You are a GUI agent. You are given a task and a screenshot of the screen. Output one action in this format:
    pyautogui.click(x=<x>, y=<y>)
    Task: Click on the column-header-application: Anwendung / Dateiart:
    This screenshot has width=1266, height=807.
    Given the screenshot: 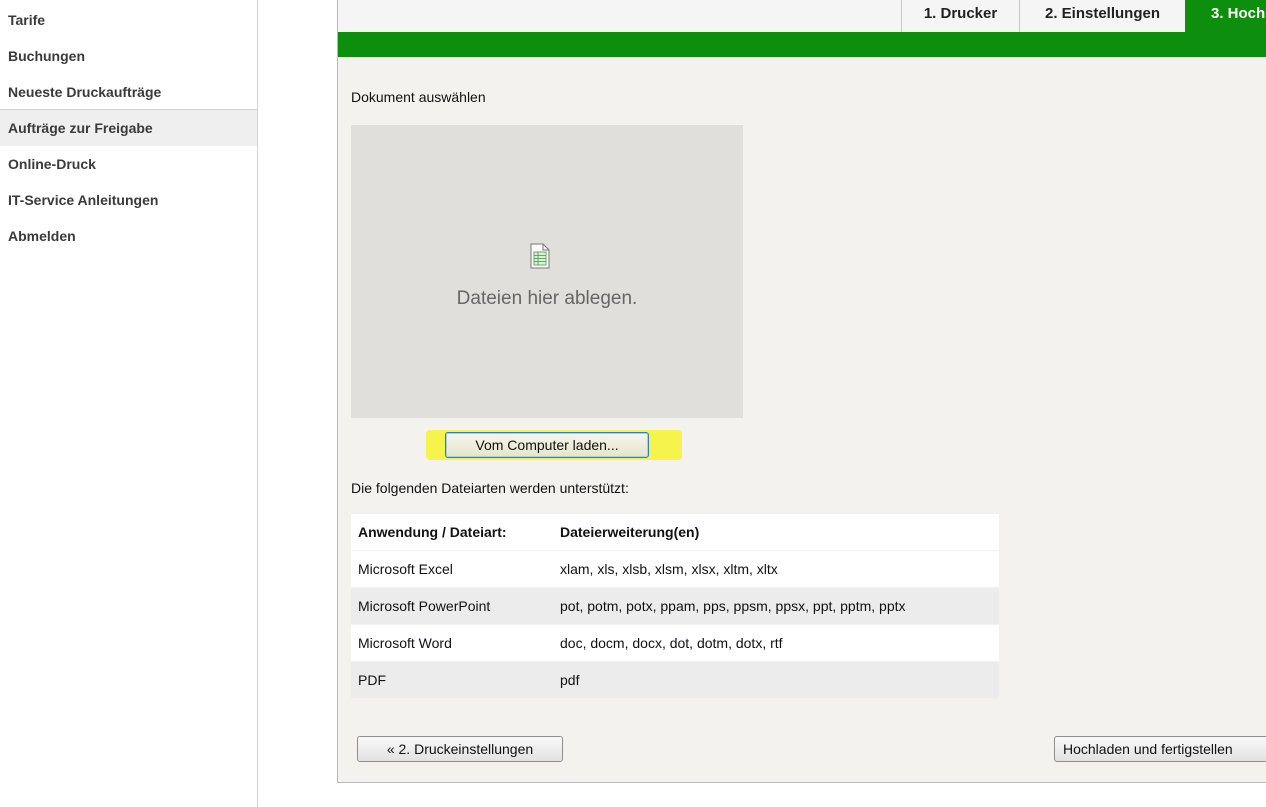 What is the action you would take?
    pyautogui.click(x=452, y=532)
    